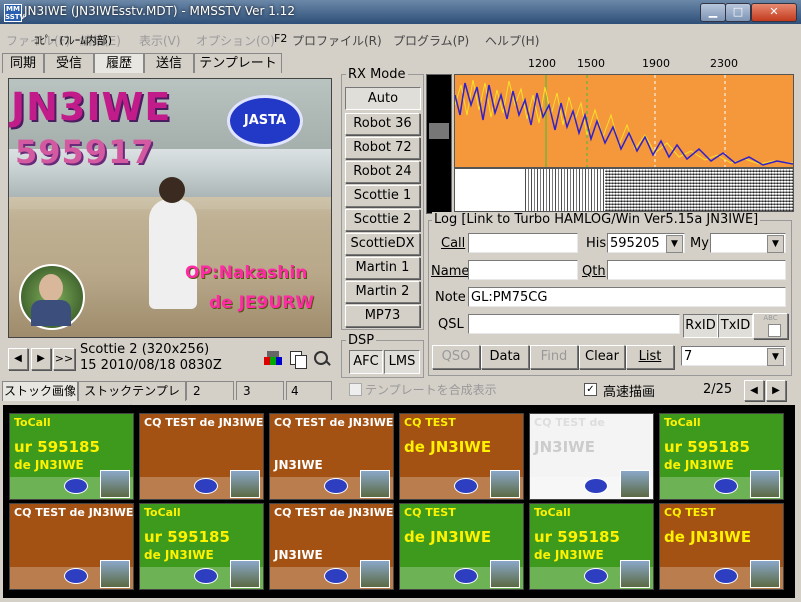 This screenshot has width=801, height=602. What do you see at coordinates (512, 40) in the screenshot?
I see `menu-help: ヘルプ(H)` at bounding box center [512, 40].